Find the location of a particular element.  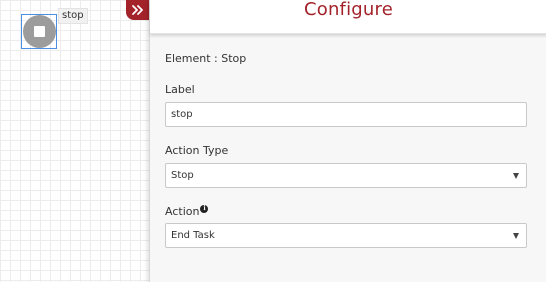

double-chevron-right-icon is located at coordinates (137, 10).